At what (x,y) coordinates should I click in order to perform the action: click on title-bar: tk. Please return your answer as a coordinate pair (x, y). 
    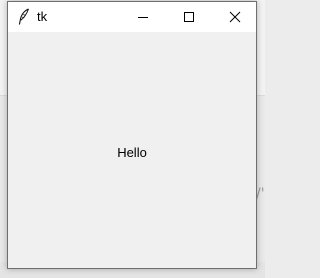
    Looking at the image, I should click on (132, 17).